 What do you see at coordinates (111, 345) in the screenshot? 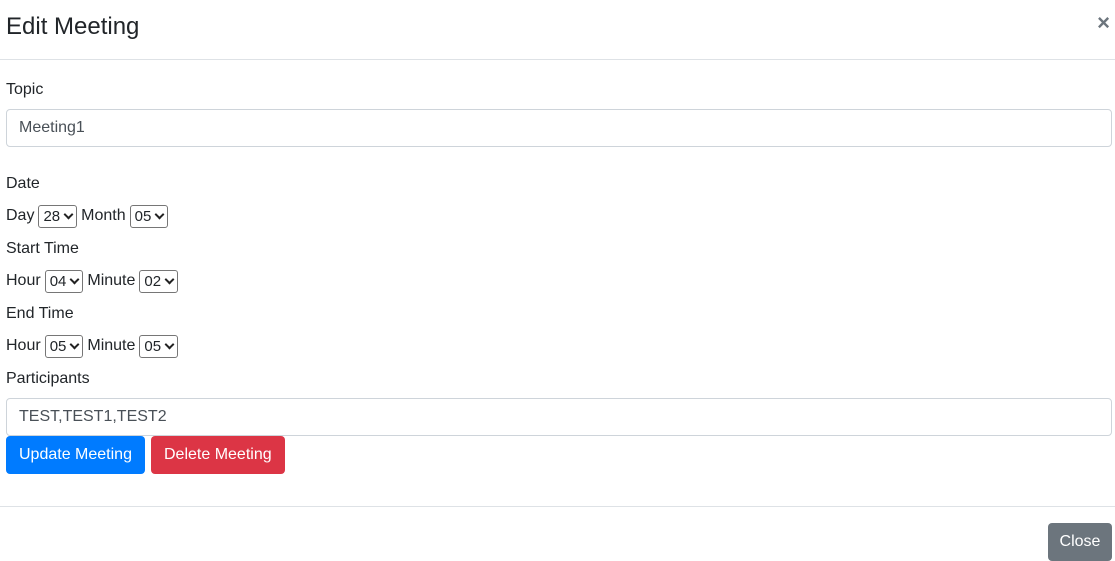
I see `end-minute-label: Minute` at bounding box center [111, 345].